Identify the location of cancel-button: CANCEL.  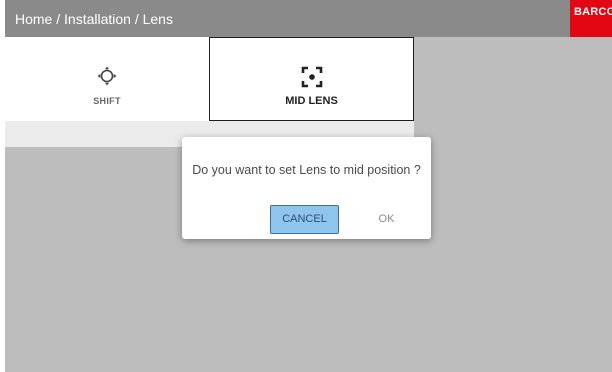
(304, 219).